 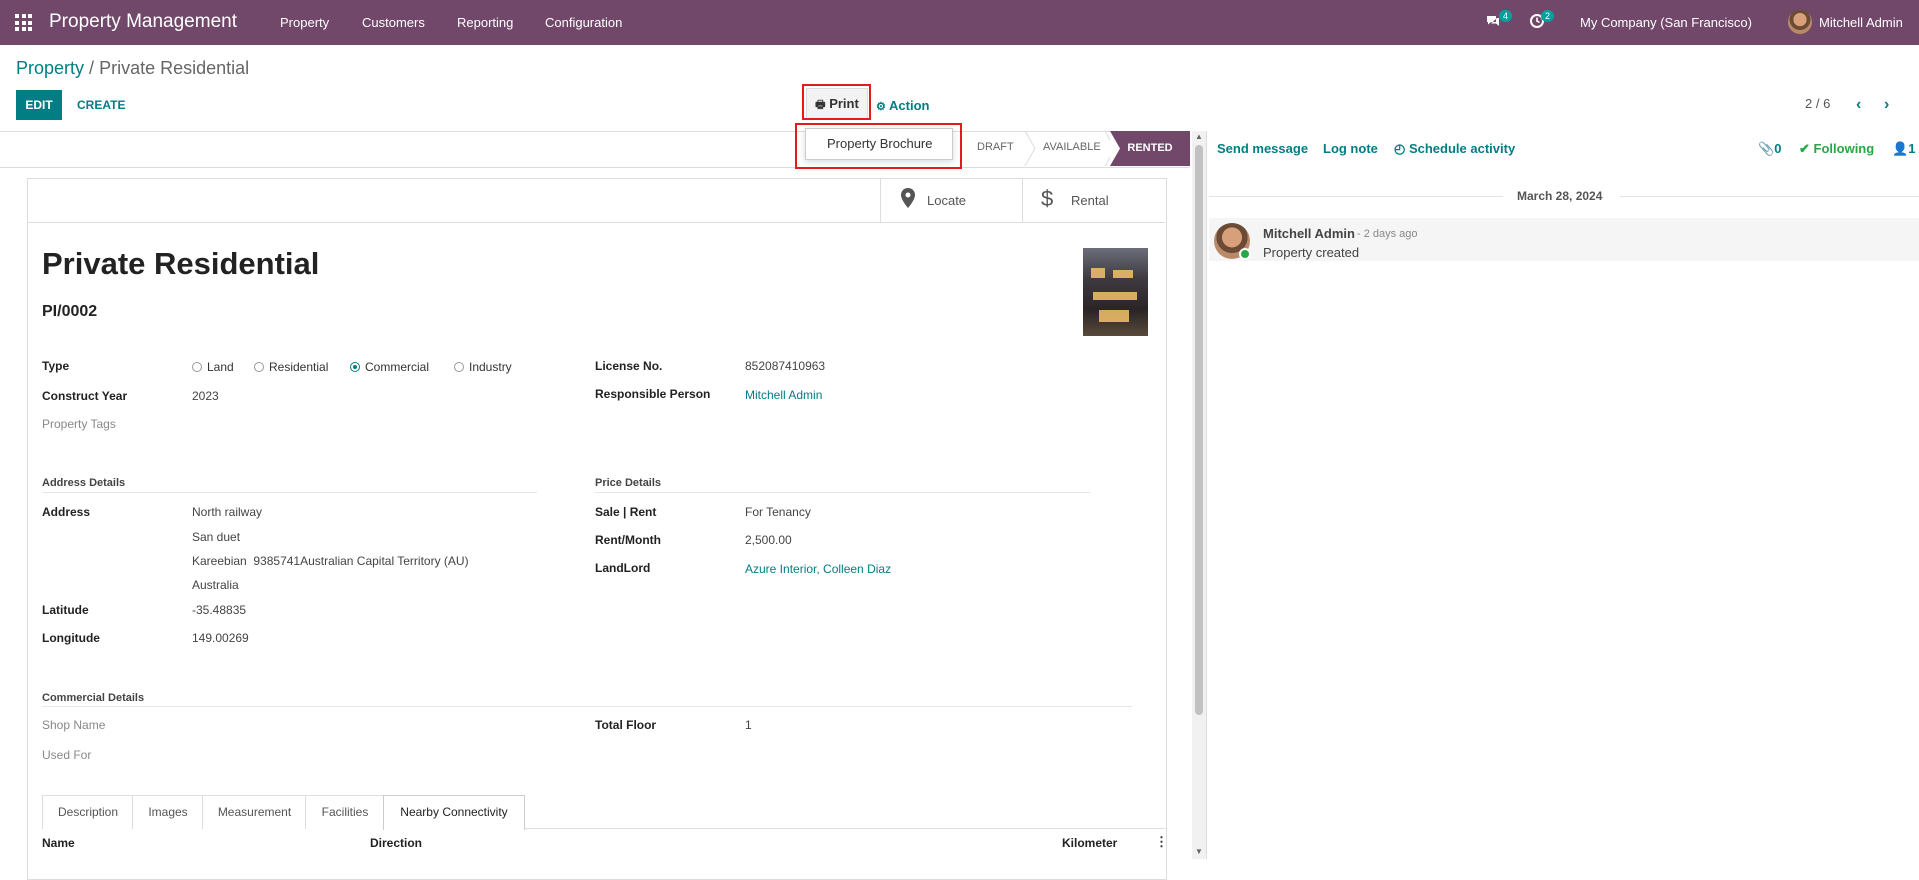 What do you see at coordinates (1387, 234) in the screenshot?
I see `message-time: - 2 days ago` at bounding box center [1387, 234].